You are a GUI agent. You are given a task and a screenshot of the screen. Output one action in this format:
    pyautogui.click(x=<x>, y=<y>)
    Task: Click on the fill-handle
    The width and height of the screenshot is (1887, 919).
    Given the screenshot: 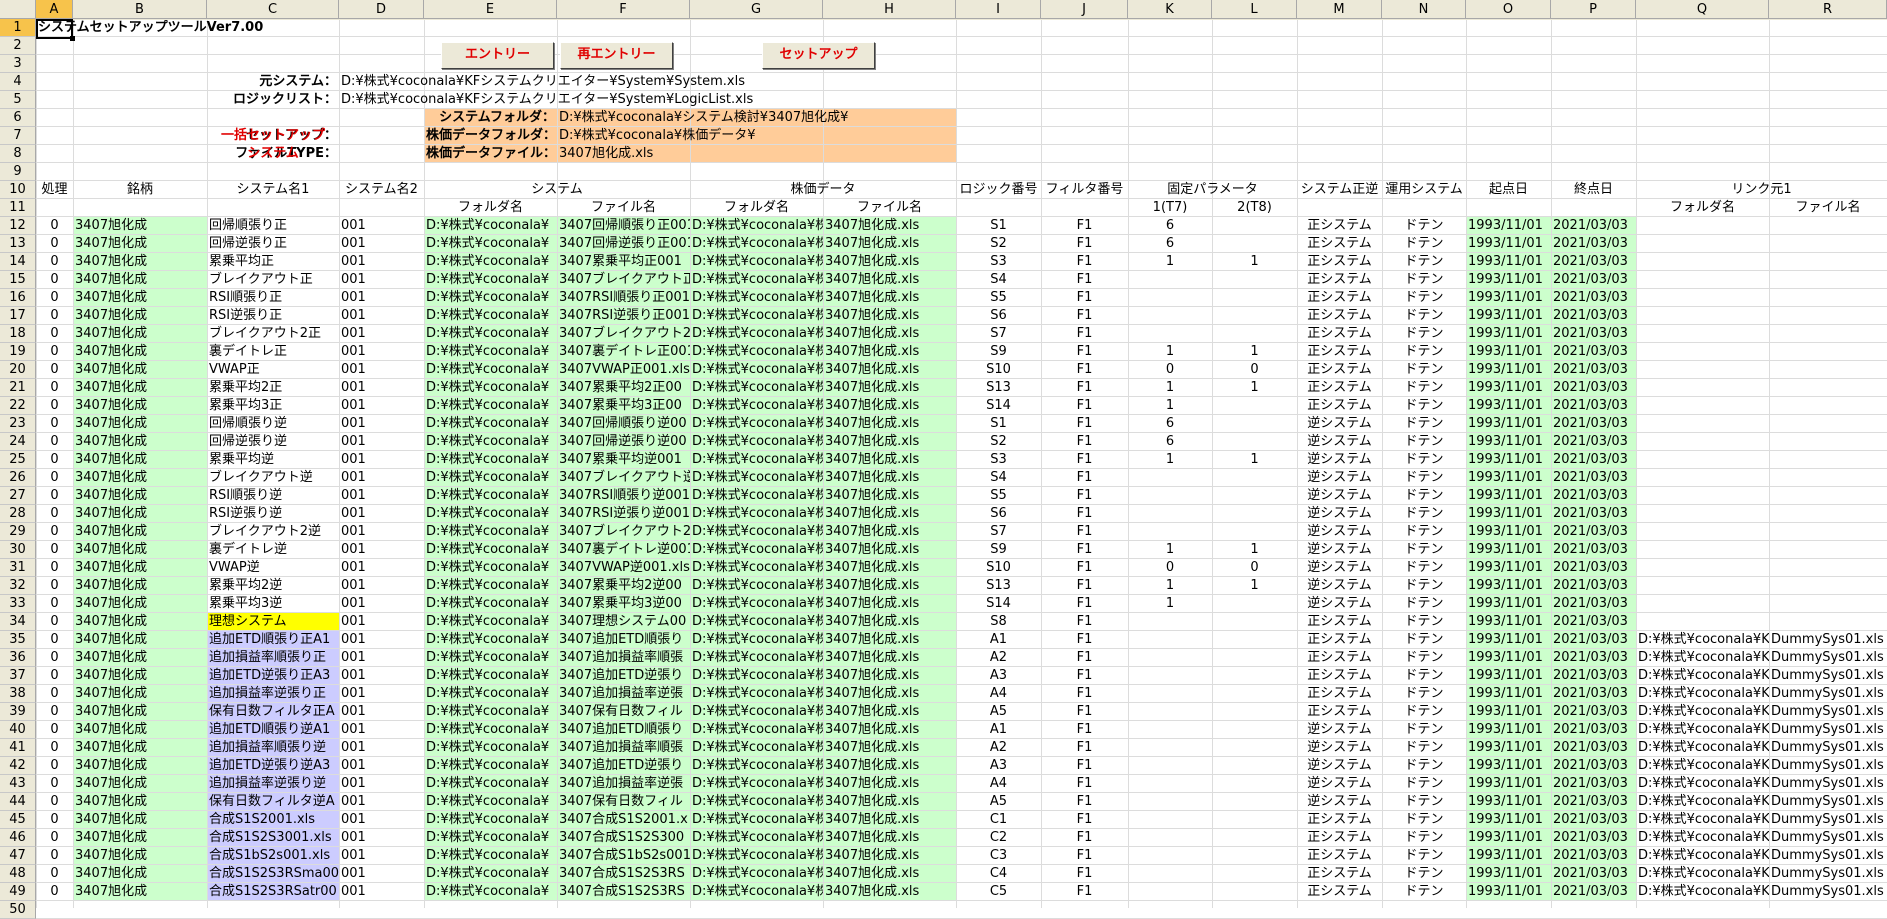 What is the action you would take?
    pyautogui.click(x=72, y=38)
    